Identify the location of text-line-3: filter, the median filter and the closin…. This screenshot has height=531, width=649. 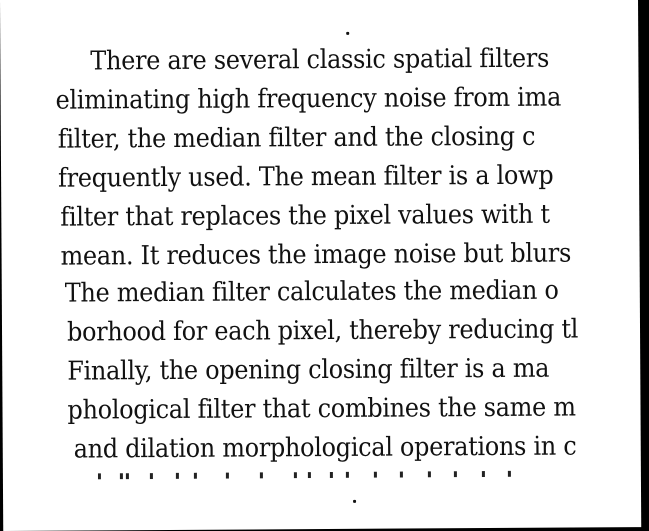
(296, 138).